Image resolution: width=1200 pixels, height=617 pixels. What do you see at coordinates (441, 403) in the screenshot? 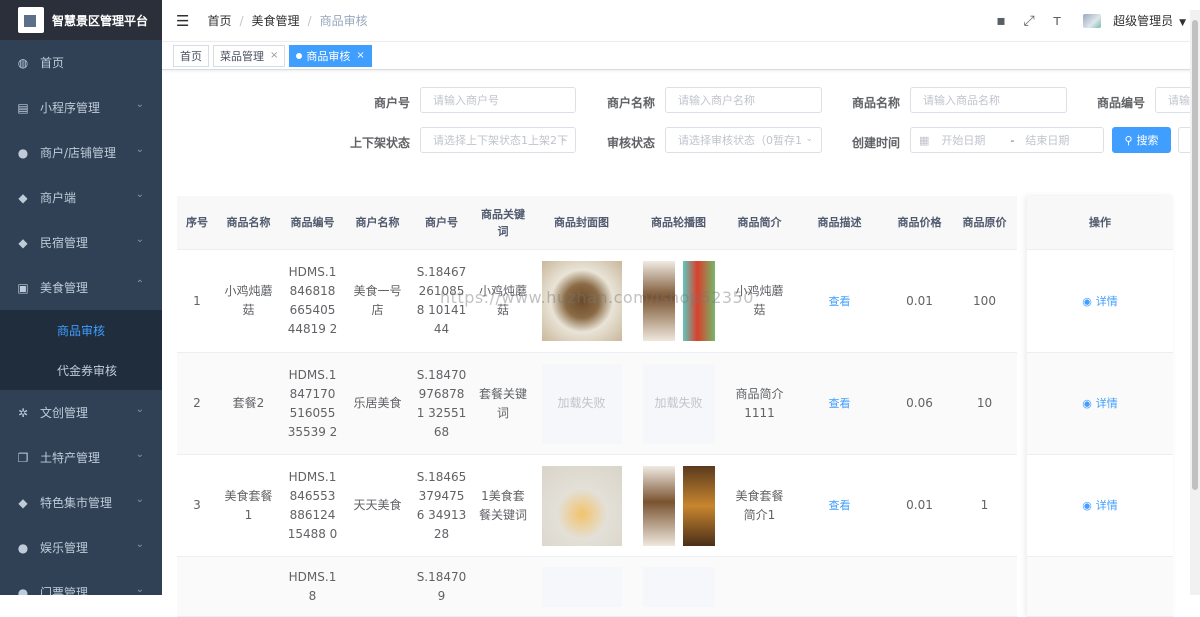
I see `cell-merchant_no: S.184709768781 3255168` at bounding box center [441, 403].